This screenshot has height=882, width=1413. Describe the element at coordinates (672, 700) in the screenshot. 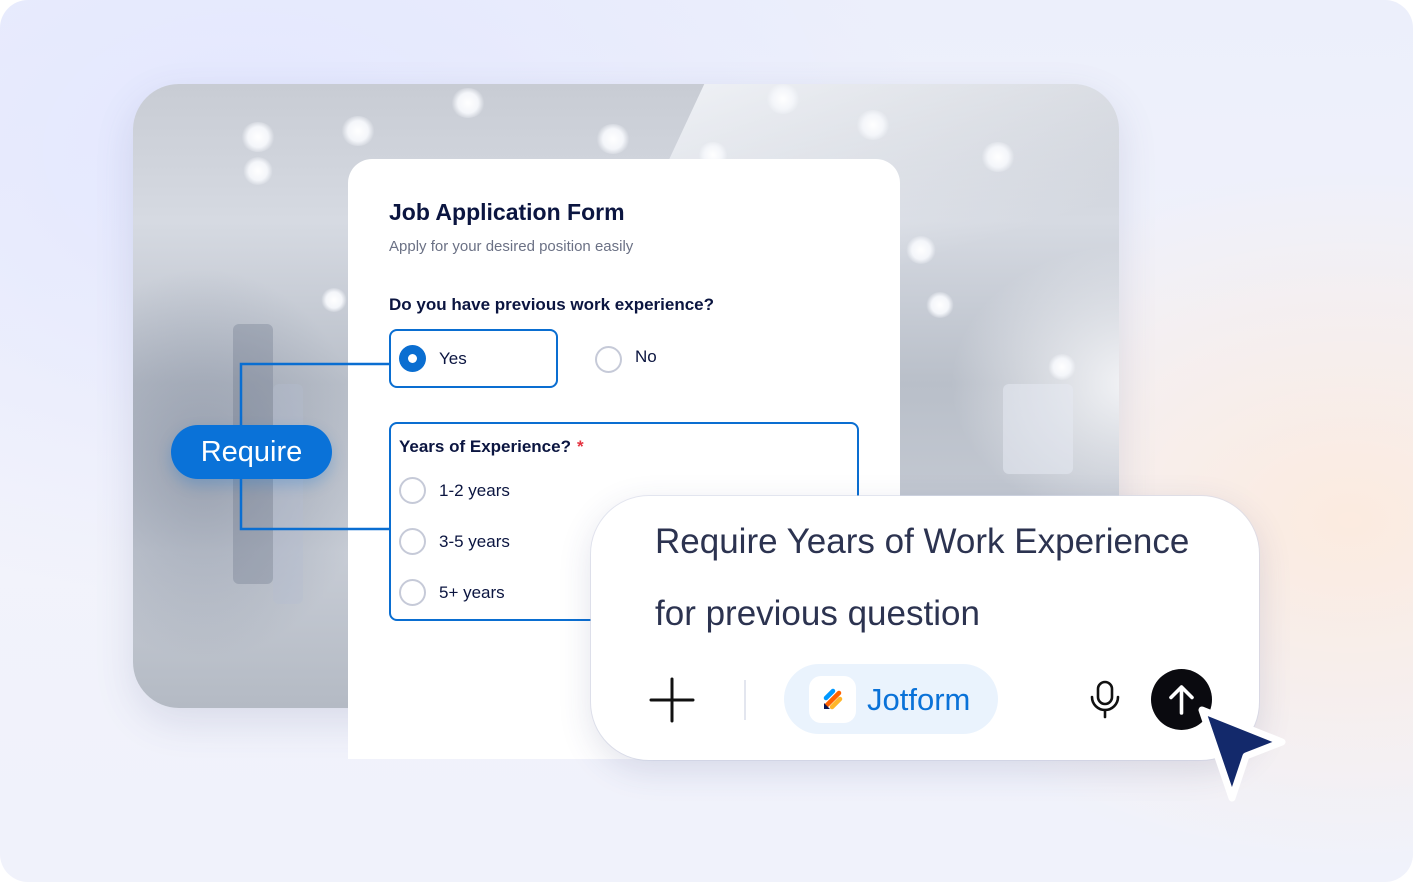

I see `plus-icon` at that location.